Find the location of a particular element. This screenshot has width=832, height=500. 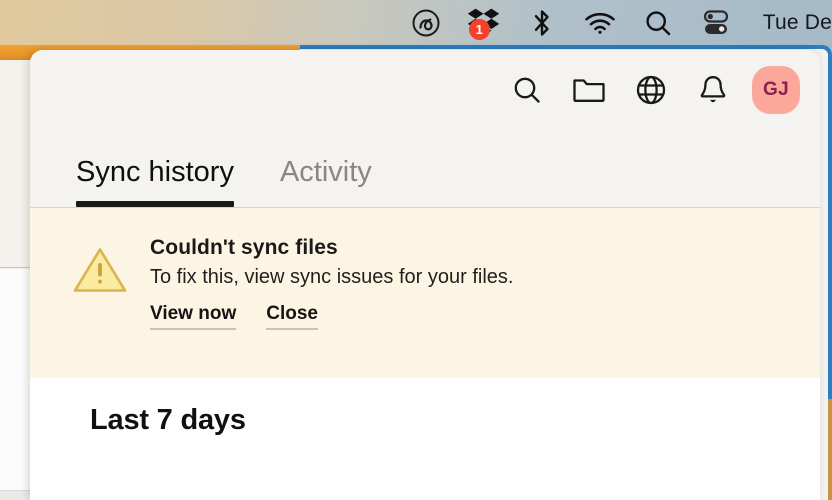

section-title-last-7-days: Last 7 days is located at coordinates (168, 420).